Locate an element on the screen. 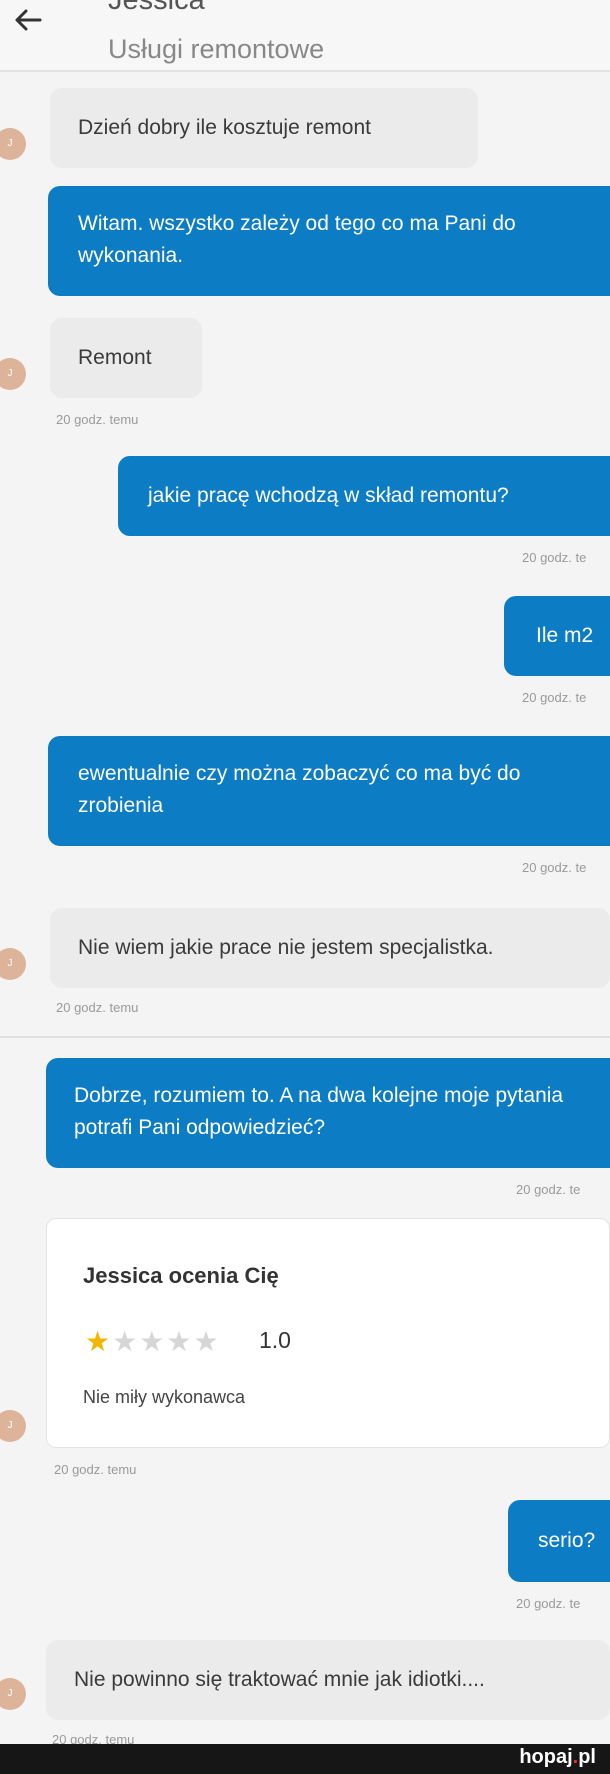 This screenshot has height=1774, width=610. star-rating: ★★★★★ is located at coordinates (153, 1341).